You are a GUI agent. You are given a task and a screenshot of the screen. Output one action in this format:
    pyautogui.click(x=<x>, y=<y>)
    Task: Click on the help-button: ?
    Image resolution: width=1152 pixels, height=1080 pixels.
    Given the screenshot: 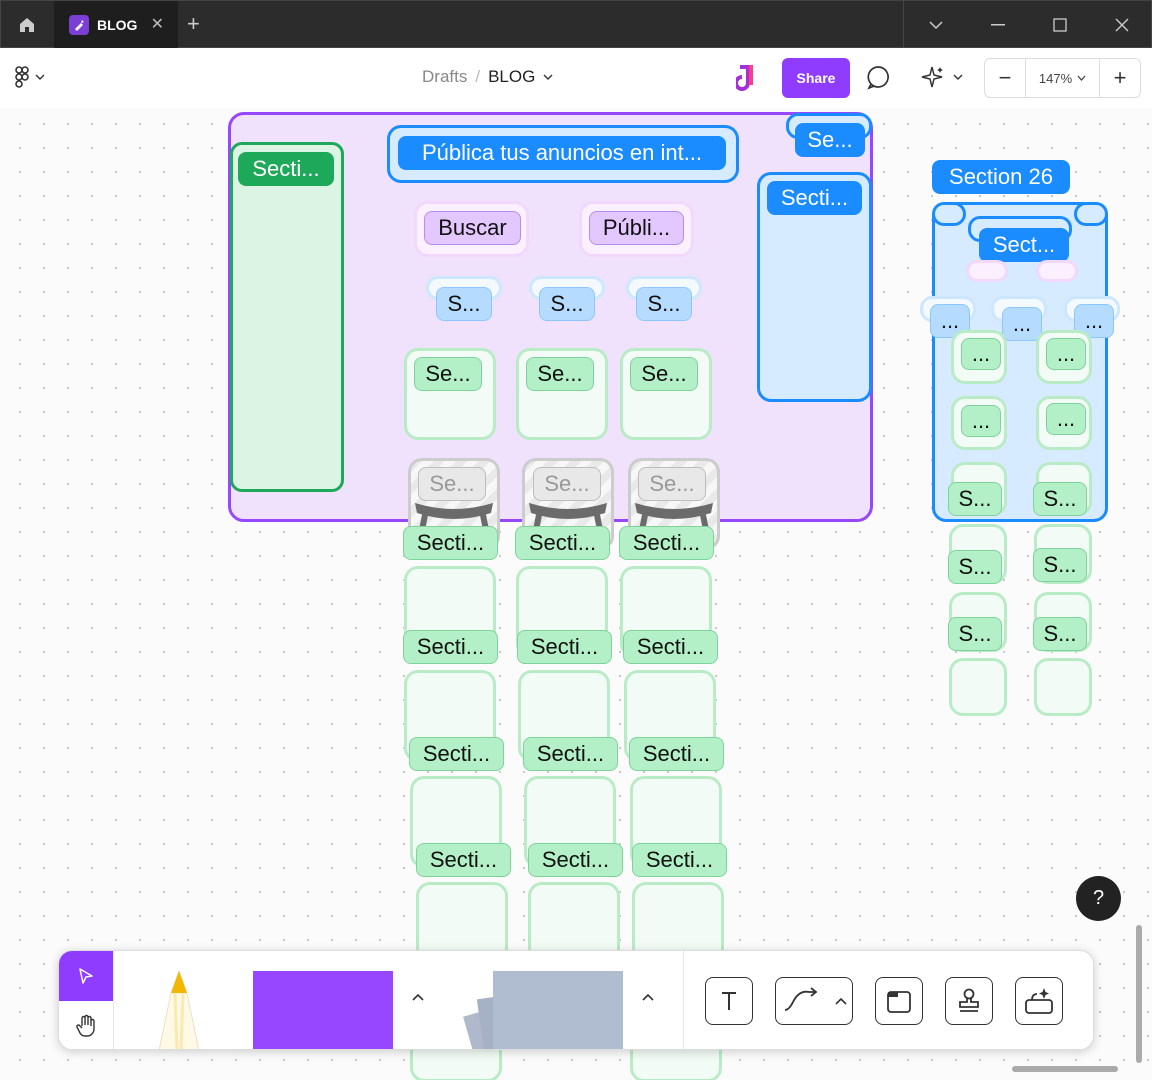 What is the action you would take?
    pyautogui.click(x=1098, y=898)
    